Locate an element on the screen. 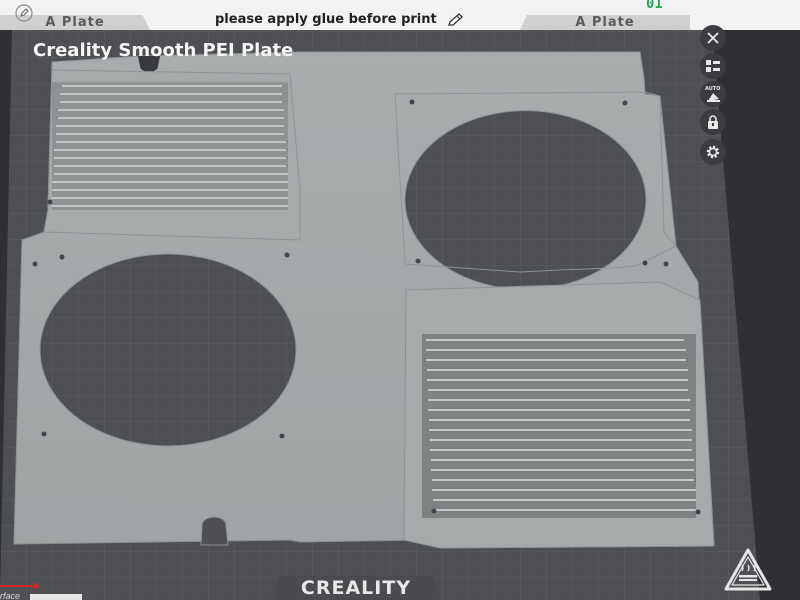 This screenshot has height=600, width=800. surface-label-box is located at coordinates (56, 597).